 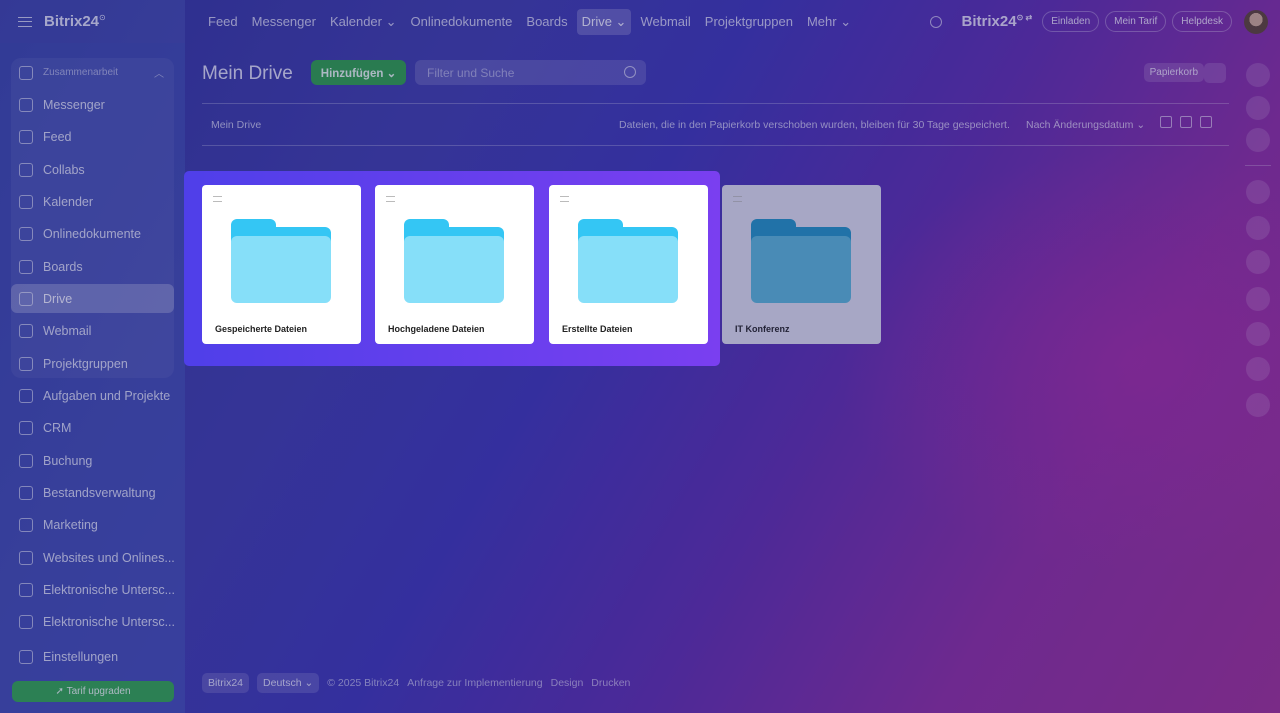 I want to click on folder-card: IT Konferenz, so click(x=801, y=264).